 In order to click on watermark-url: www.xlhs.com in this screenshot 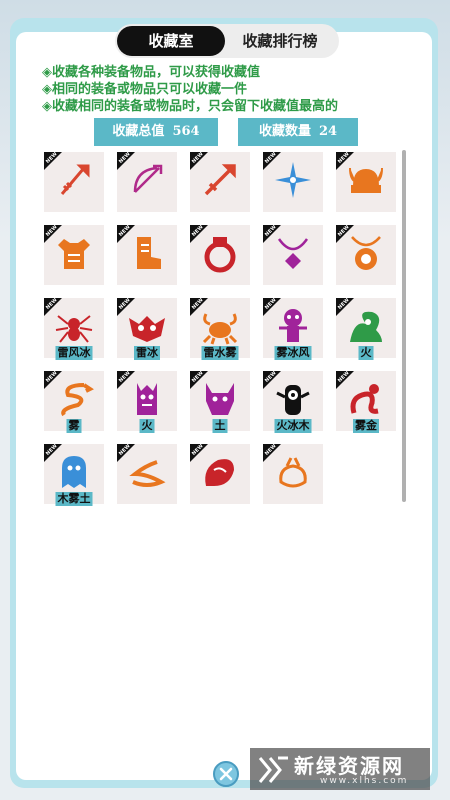, I will do `click(364, 781)`.